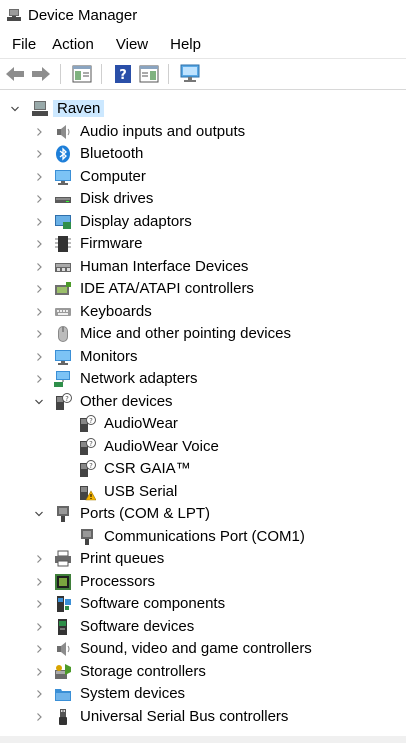 This screenshot has width=406, height=743. I want to click on scan-hardware-button, so click(190, 74).